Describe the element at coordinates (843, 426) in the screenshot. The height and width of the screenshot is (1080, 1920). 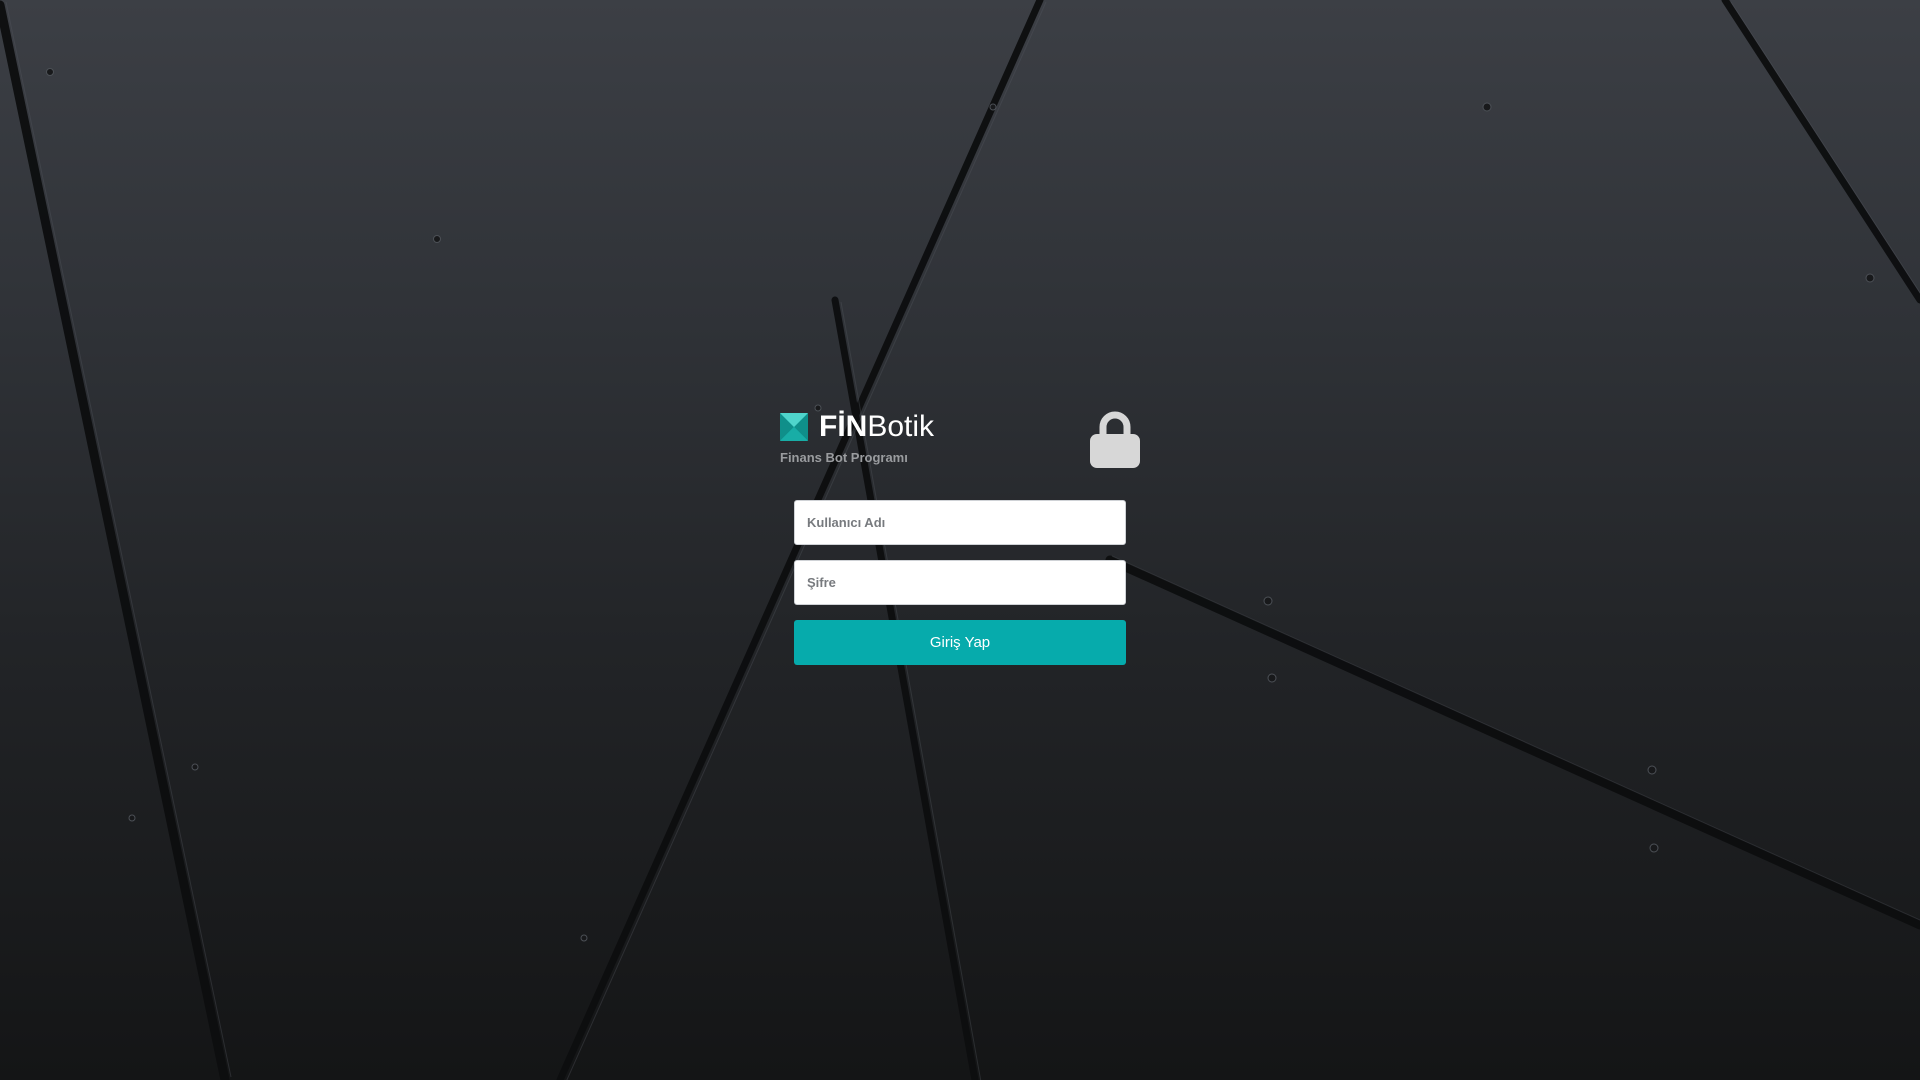
I see `brand-name-bold: FİN` at that location.